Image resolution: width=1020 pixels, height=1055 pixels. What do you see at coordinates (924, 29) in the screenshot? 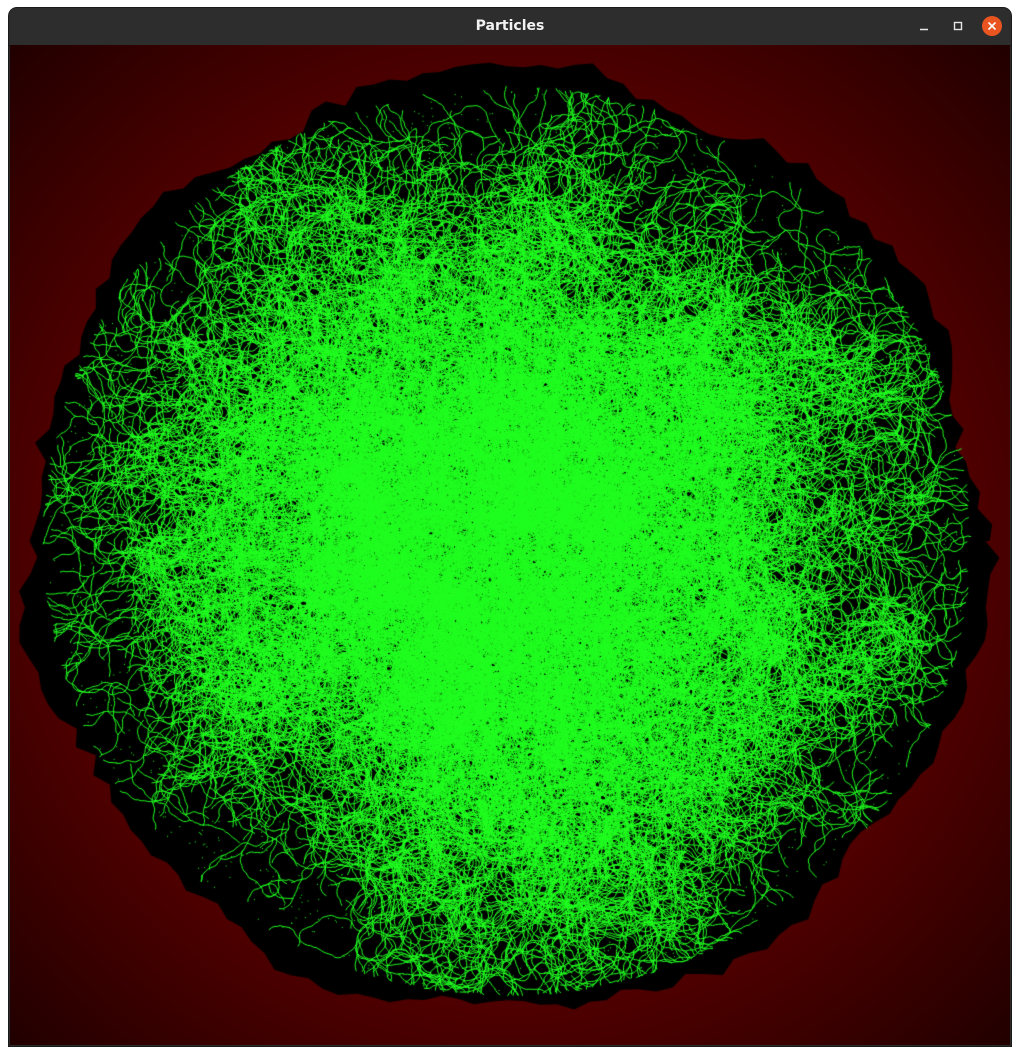
I see `minimize-icon` at bounding box center [924, 29].